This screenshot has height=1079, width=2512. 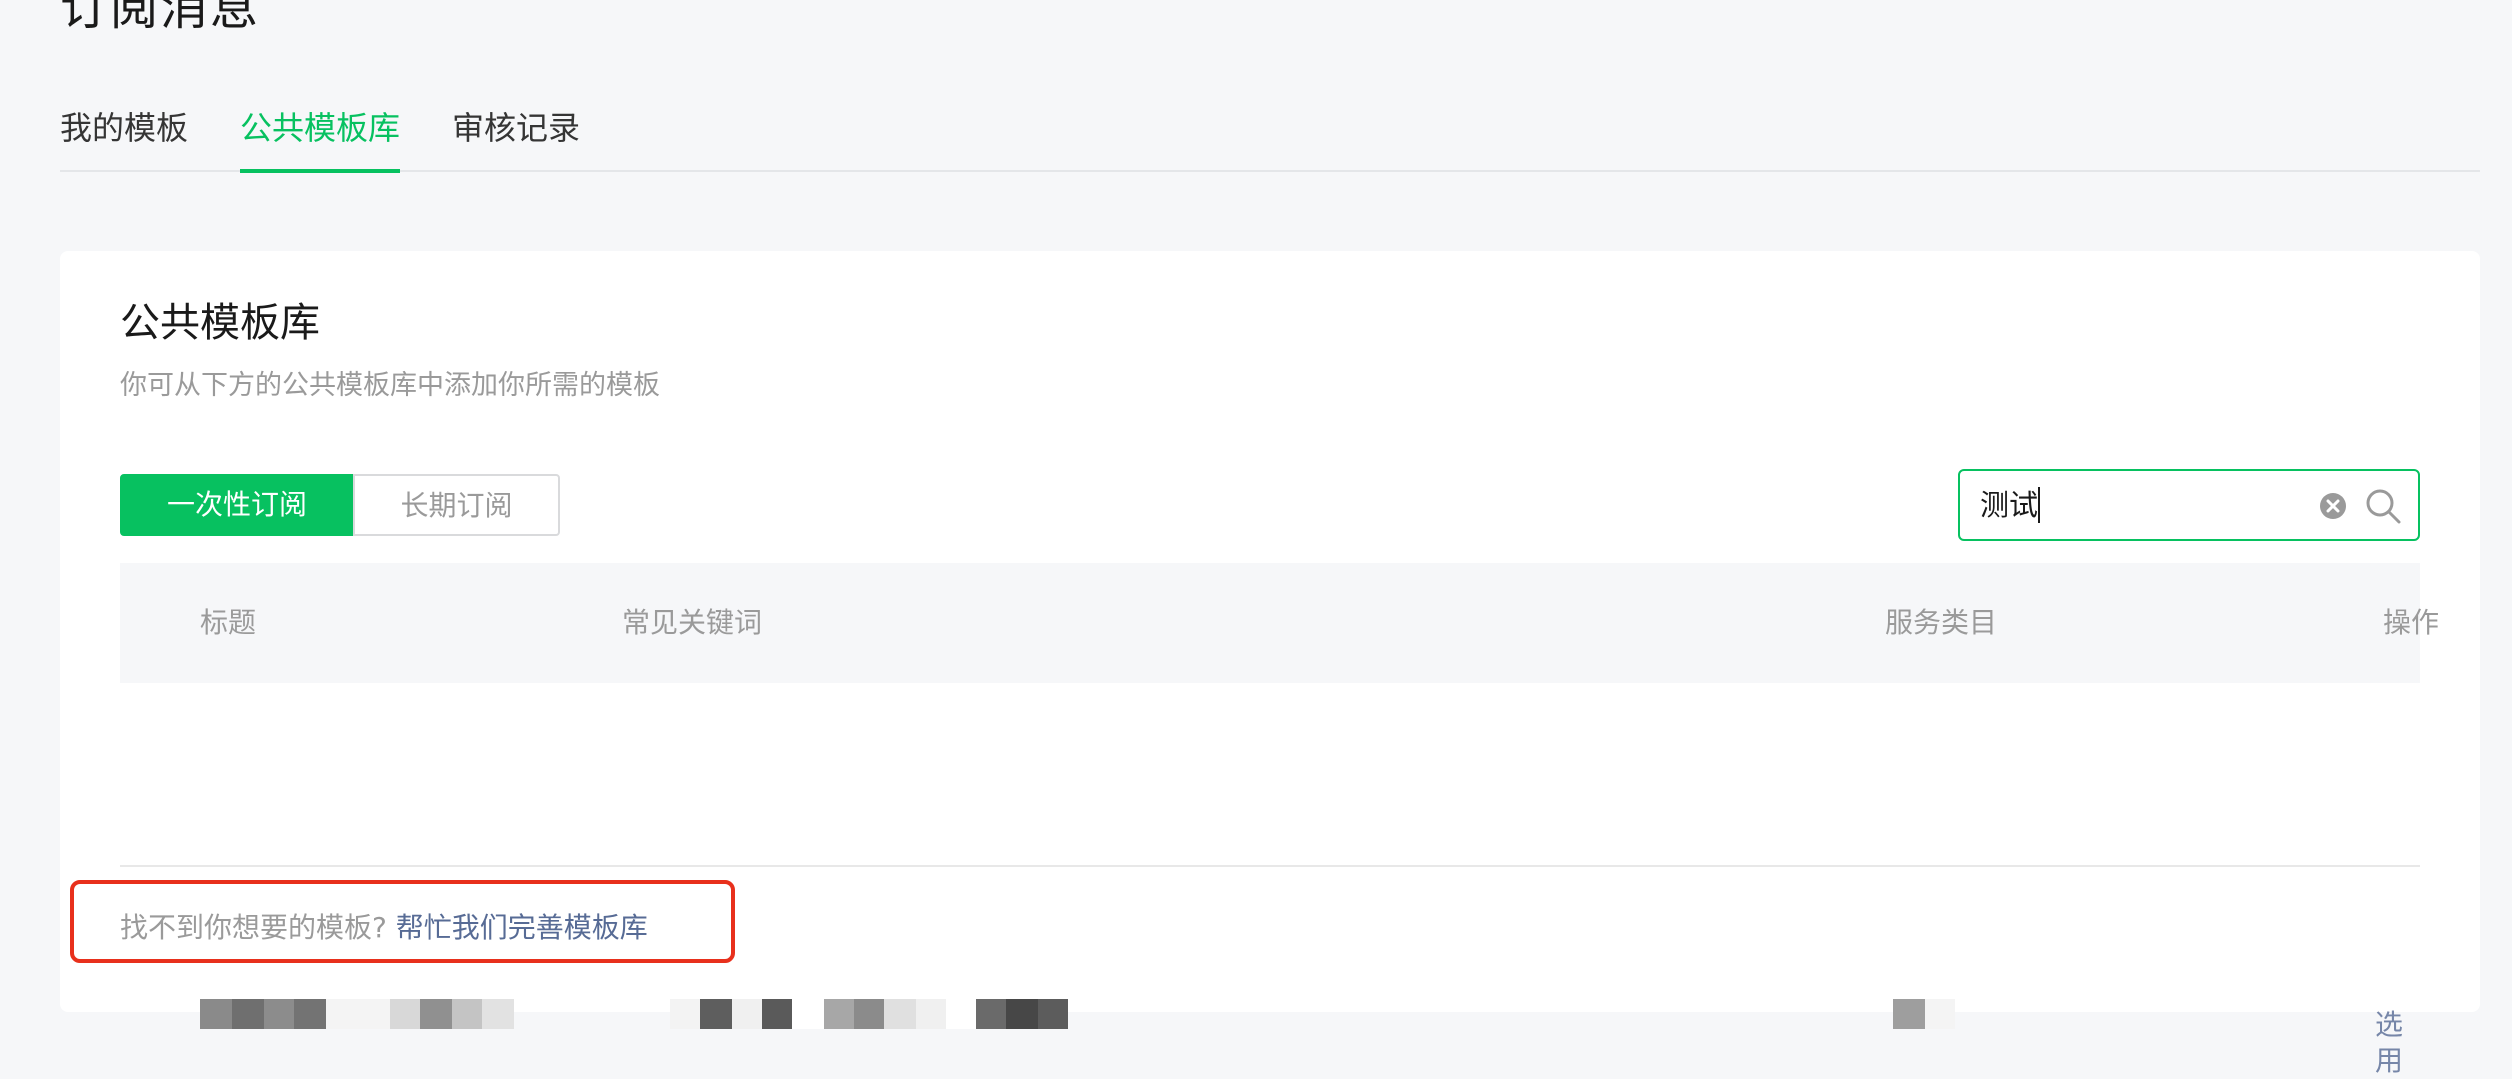 I want to click on header-keywords: 常见关键词, so click(x=692, y=622).